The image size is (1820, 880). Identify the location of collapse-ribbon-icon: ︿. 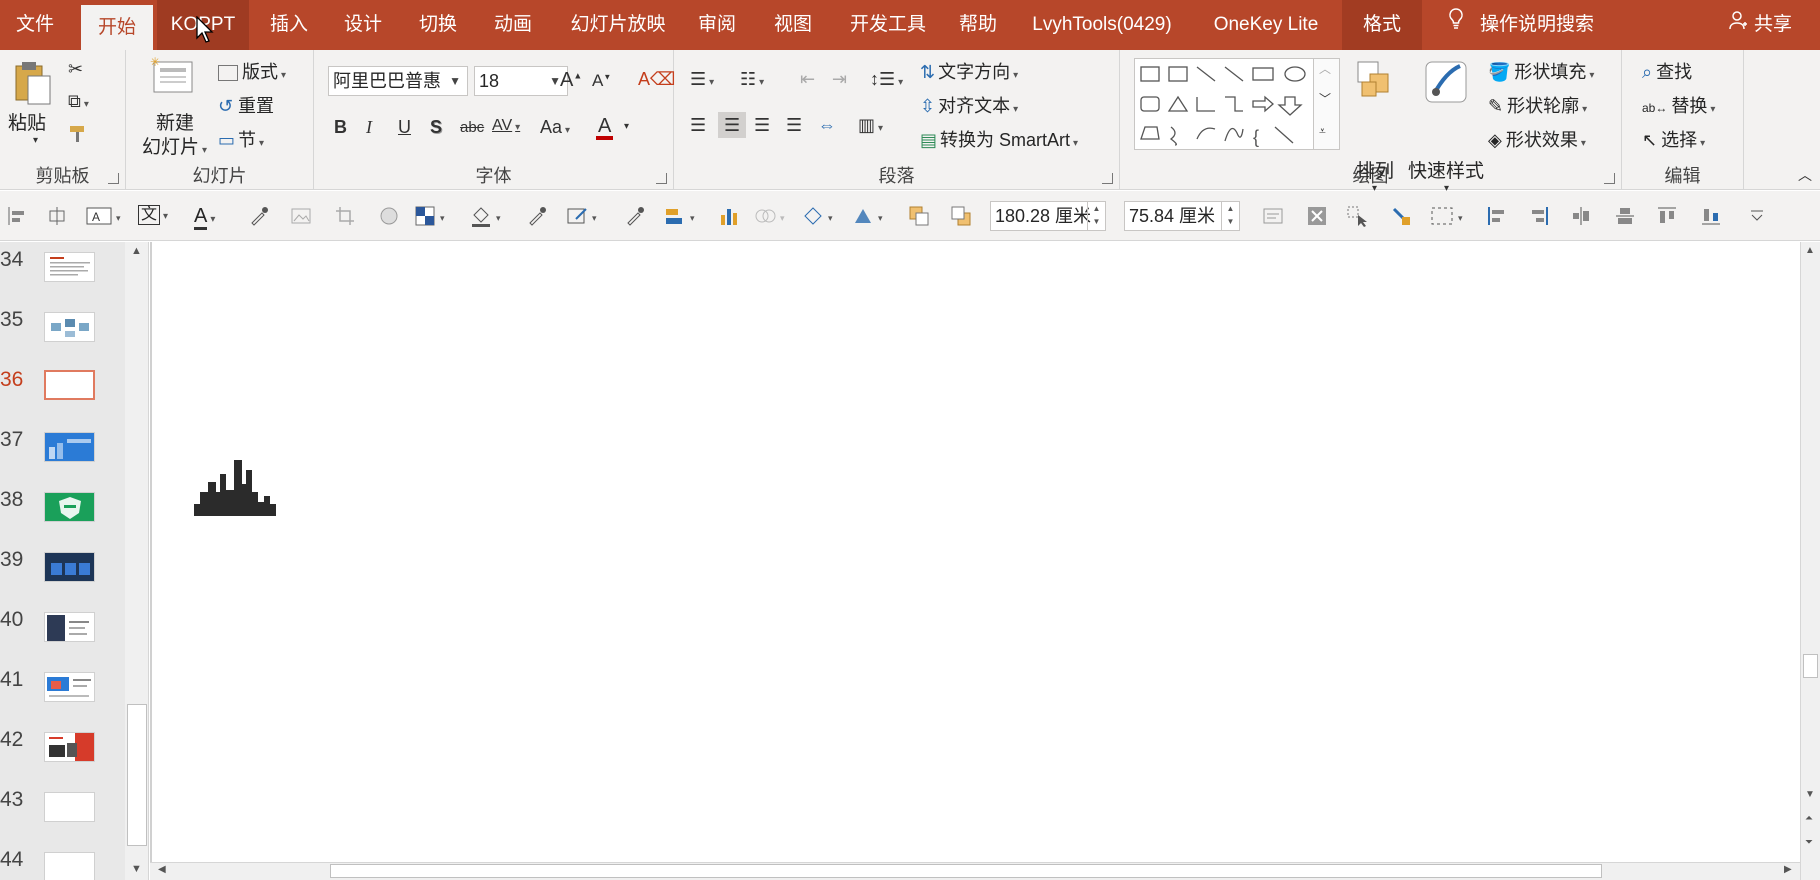
(1805, 175).